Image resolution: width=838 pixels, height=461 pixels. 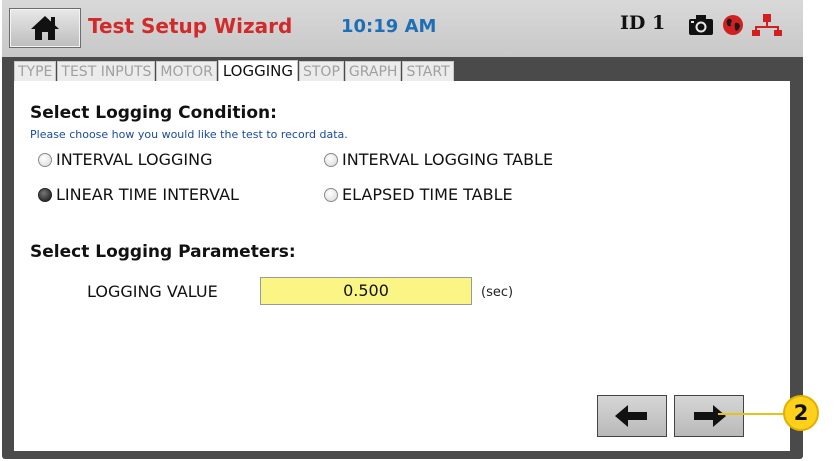 I want to click on radio-label: INTERVAL LOGGING TABLE, so click(x=448, y=159).